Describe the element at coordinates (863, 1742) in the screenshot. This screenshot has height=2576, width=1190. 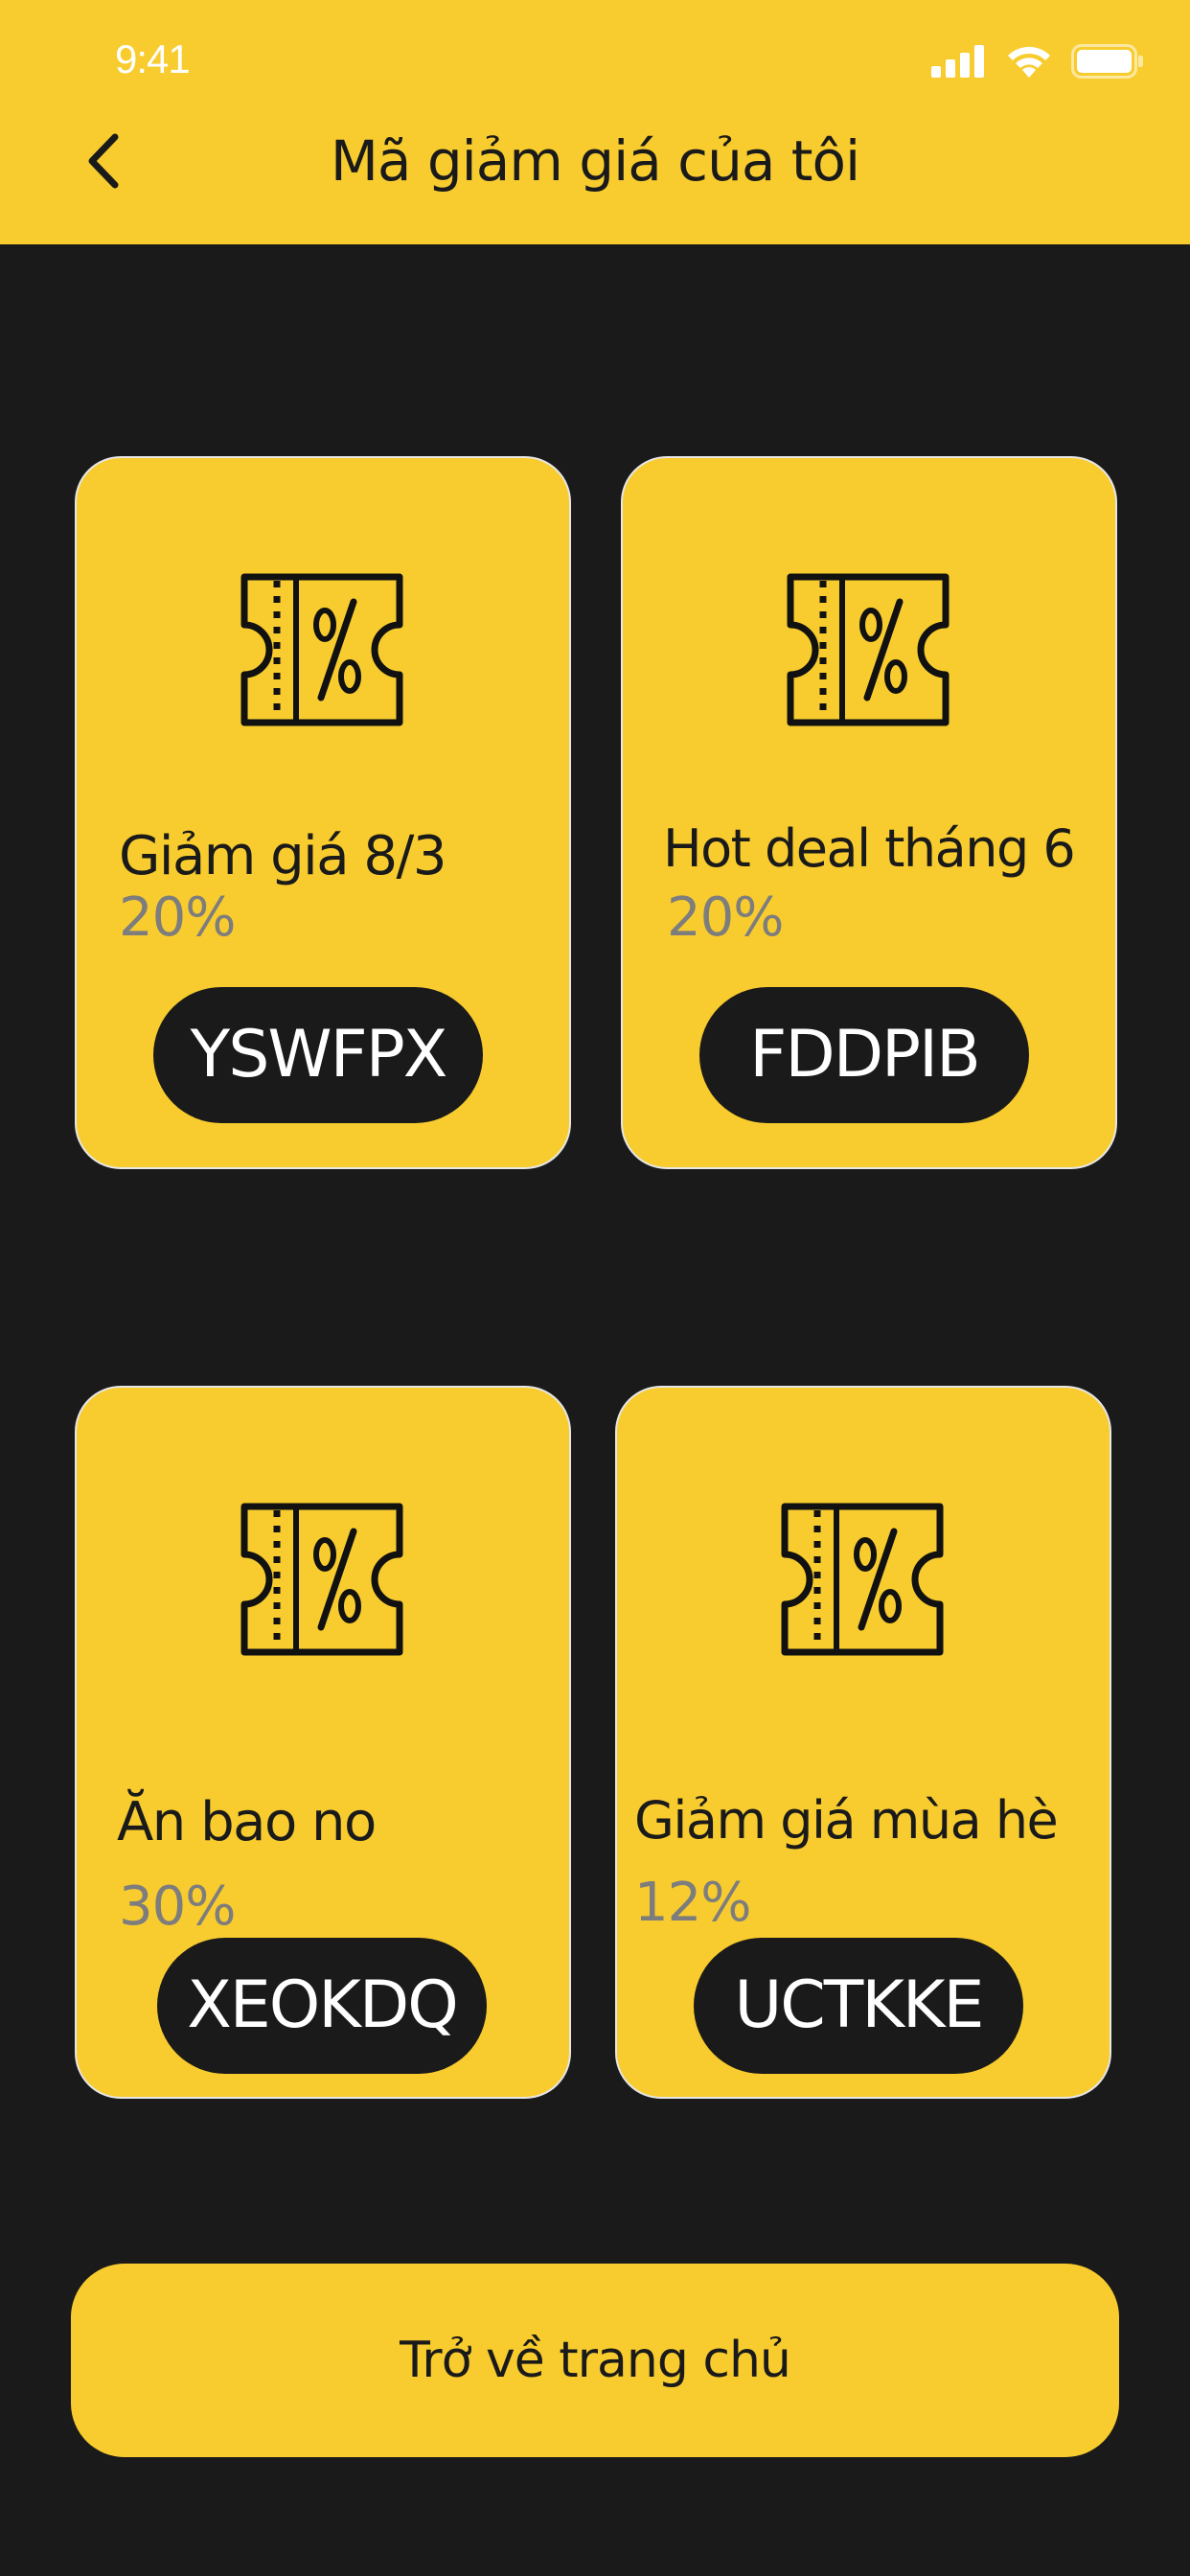
I see `coupon-card: Giảm giá mùa hè 12% UCTKKE` at that location.